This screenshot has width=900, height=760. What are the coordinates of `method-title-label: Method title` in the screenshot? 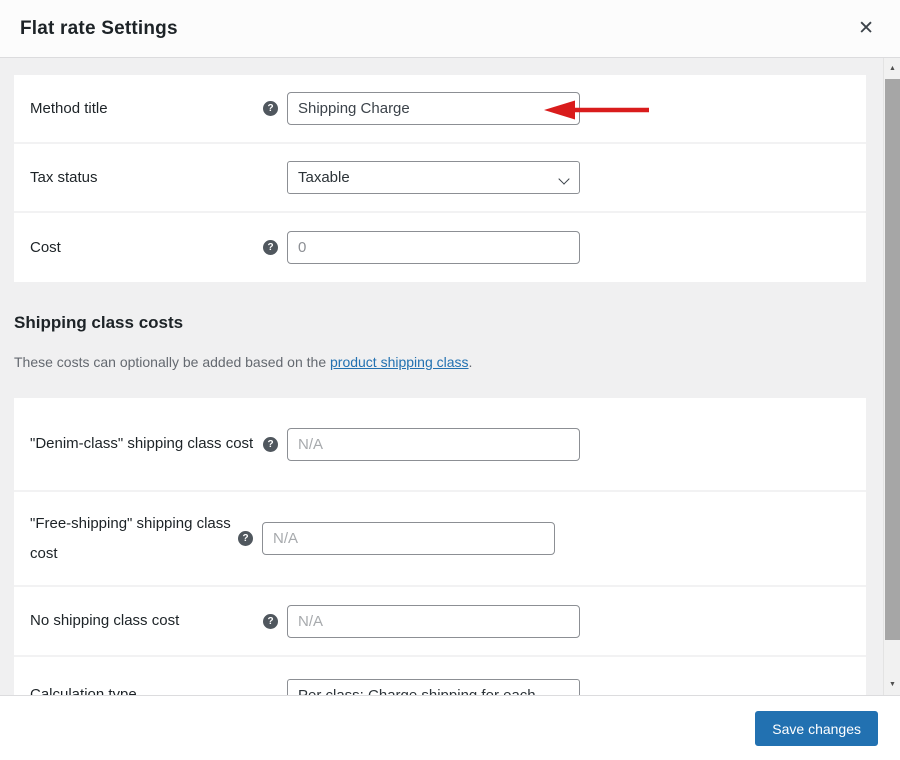 It's located at (69, 108).